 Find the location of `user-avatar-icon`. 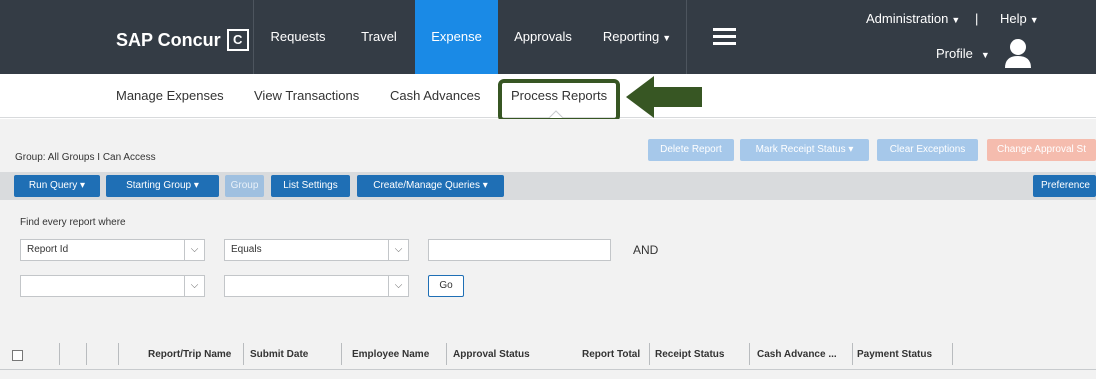

user-avatar-icon is located at coordinates (1018, 53).